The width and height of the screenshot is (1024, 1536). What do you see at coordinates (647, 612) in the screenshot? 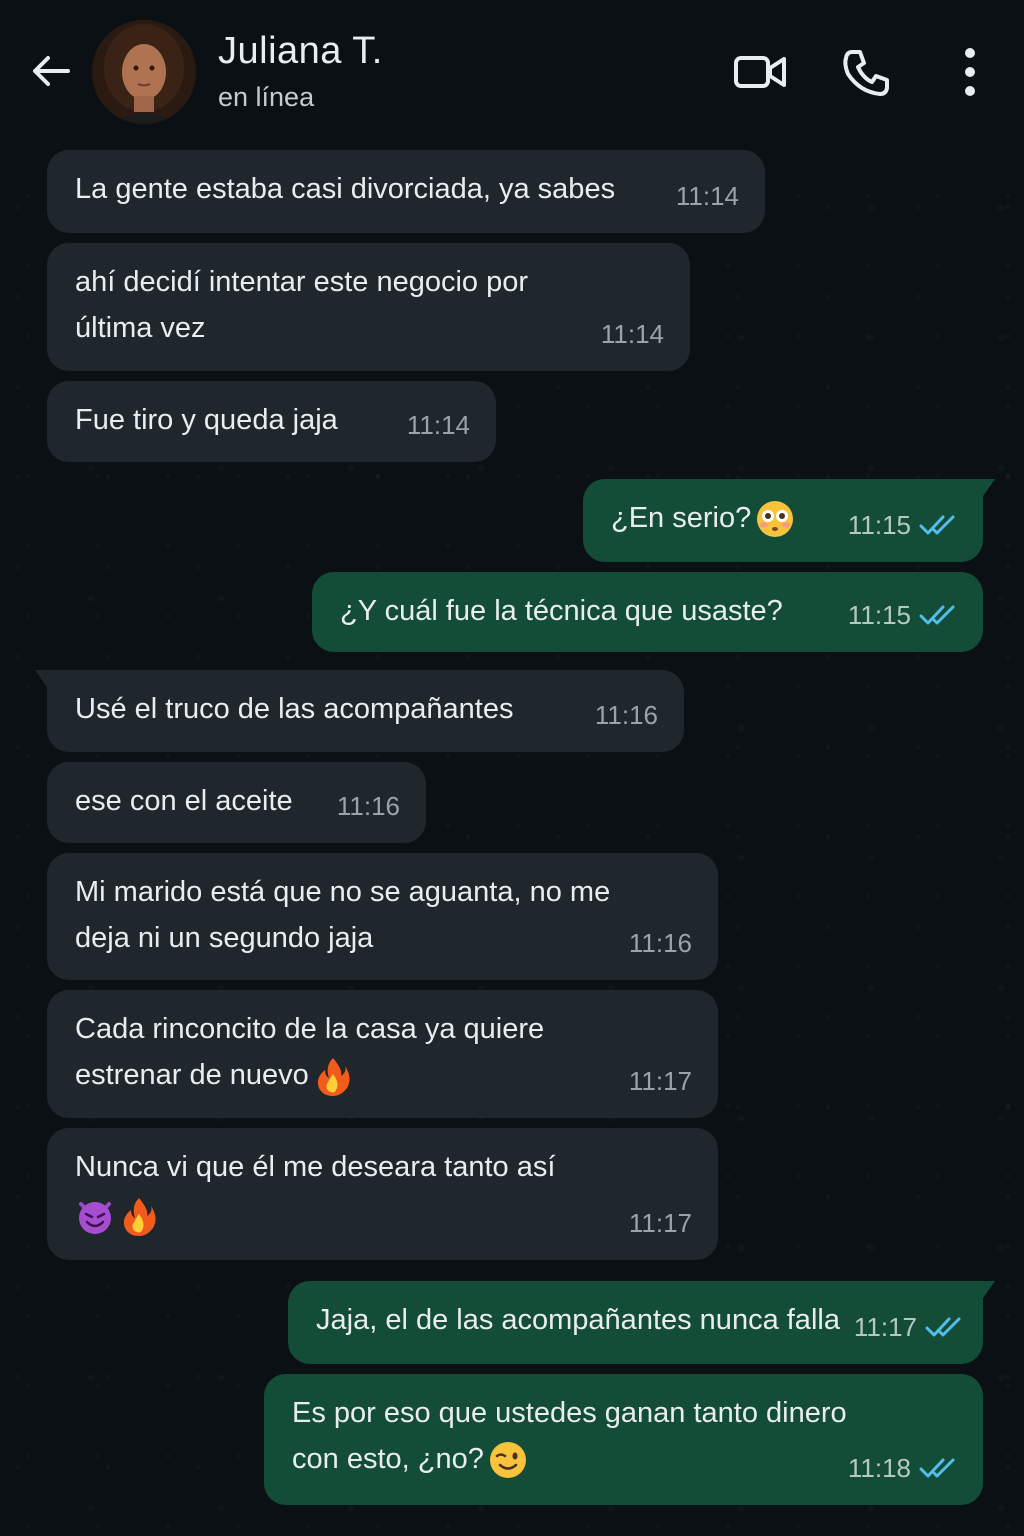
I see `message-bubble-outgoing: ¿Y cuál fue la técnica que usaste? 11:15` at bounding box center [647, 612].